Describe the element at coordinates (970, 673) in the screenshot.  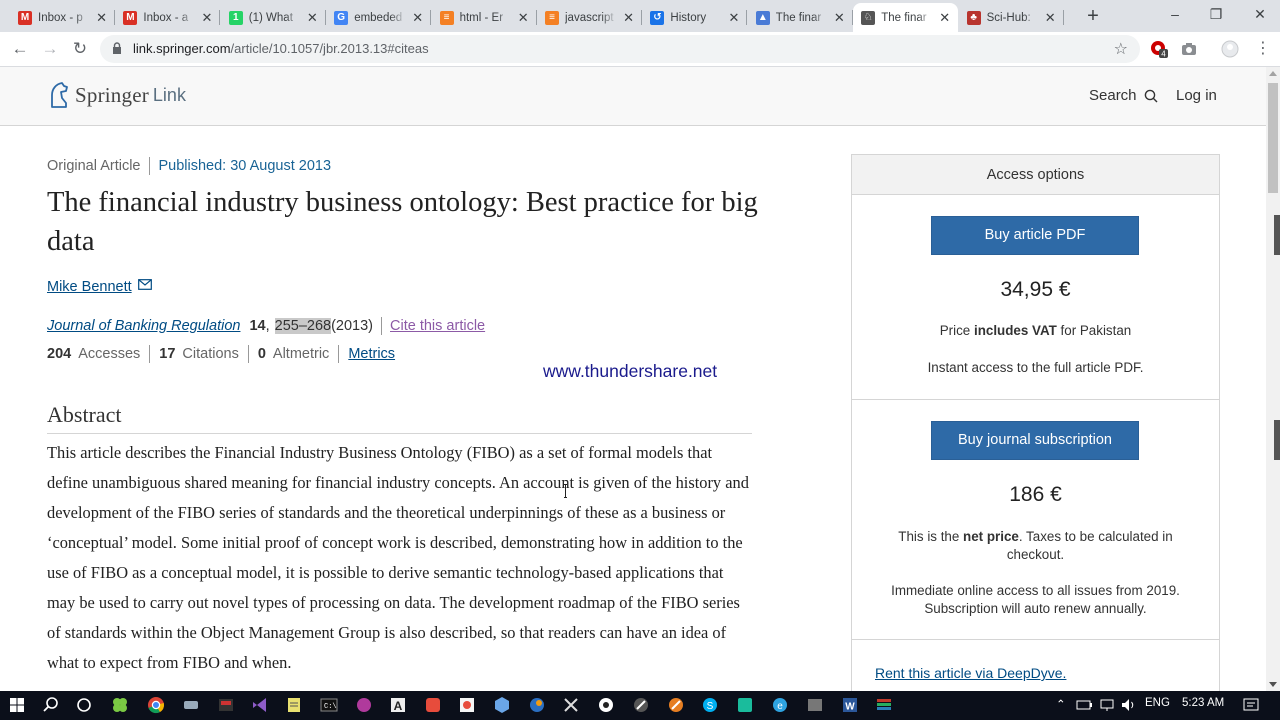
I see `rent-deepdyve-link: Rent this article via DeepDyve.` at that location.